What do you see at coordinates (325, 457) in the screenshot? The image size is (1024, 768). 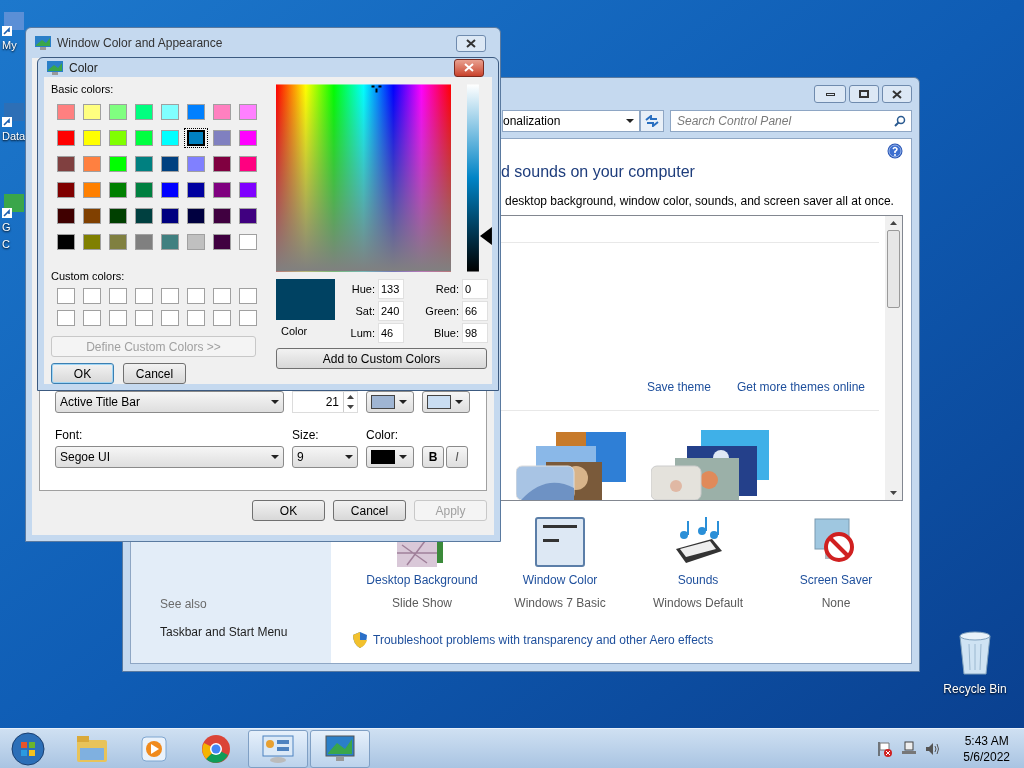 I see `font-size-dropdown: 9` at bounding box center [325, 457].